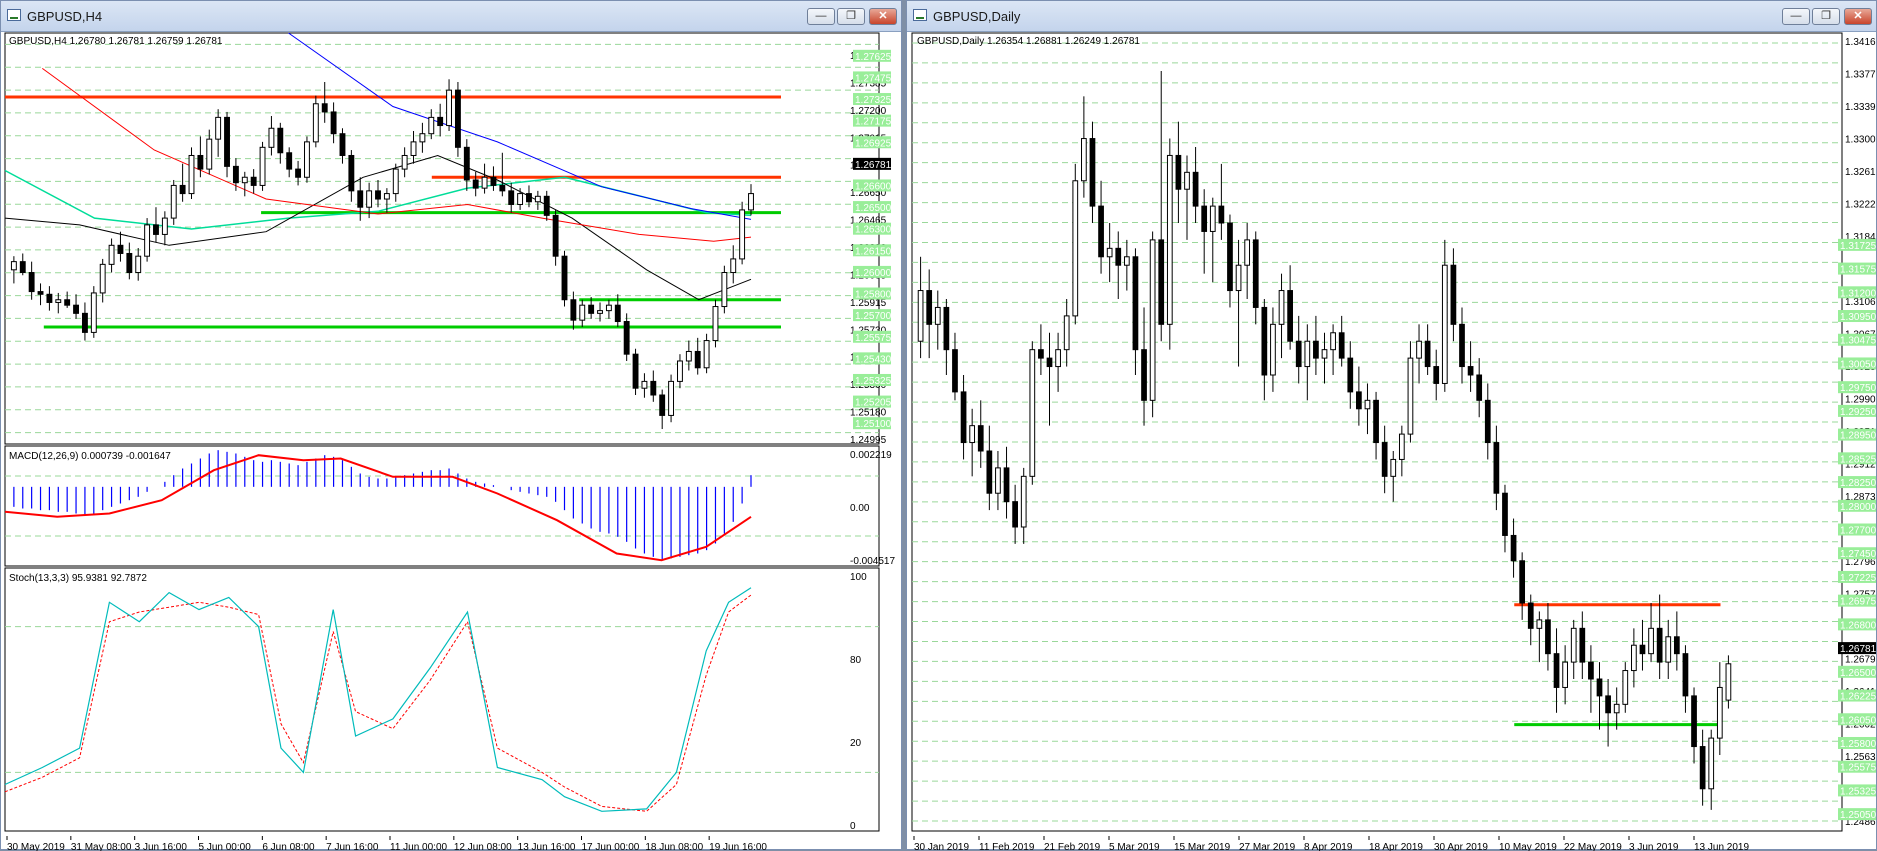 The image size is (1877, 851). What do you see at coordinates (1858, 625) in the screenshot?
I see `price-tag-label: 1.26800` at bounding box center [1858, 625].